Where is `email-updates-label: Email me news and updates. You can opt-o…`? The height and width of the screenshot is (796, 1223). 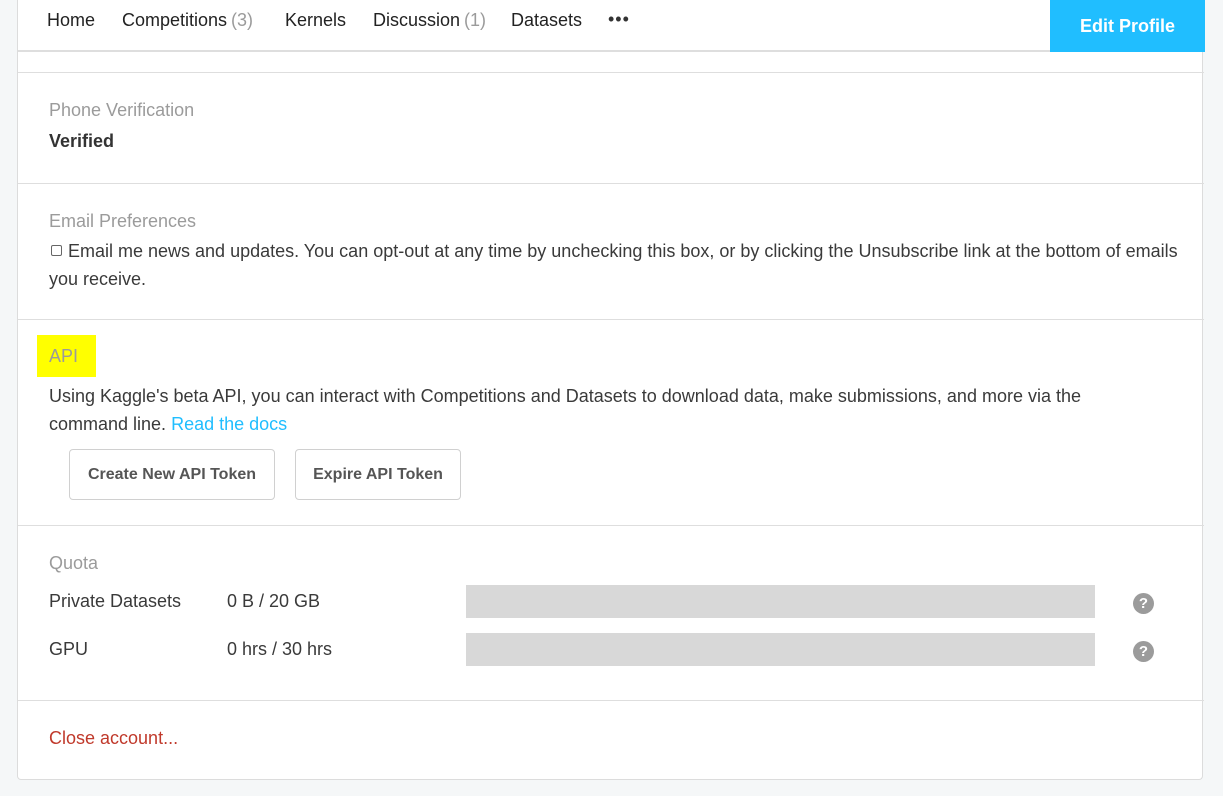 email-updates-label: Email me news and updates. You can opt-o… is located at coordinates (613, 265).